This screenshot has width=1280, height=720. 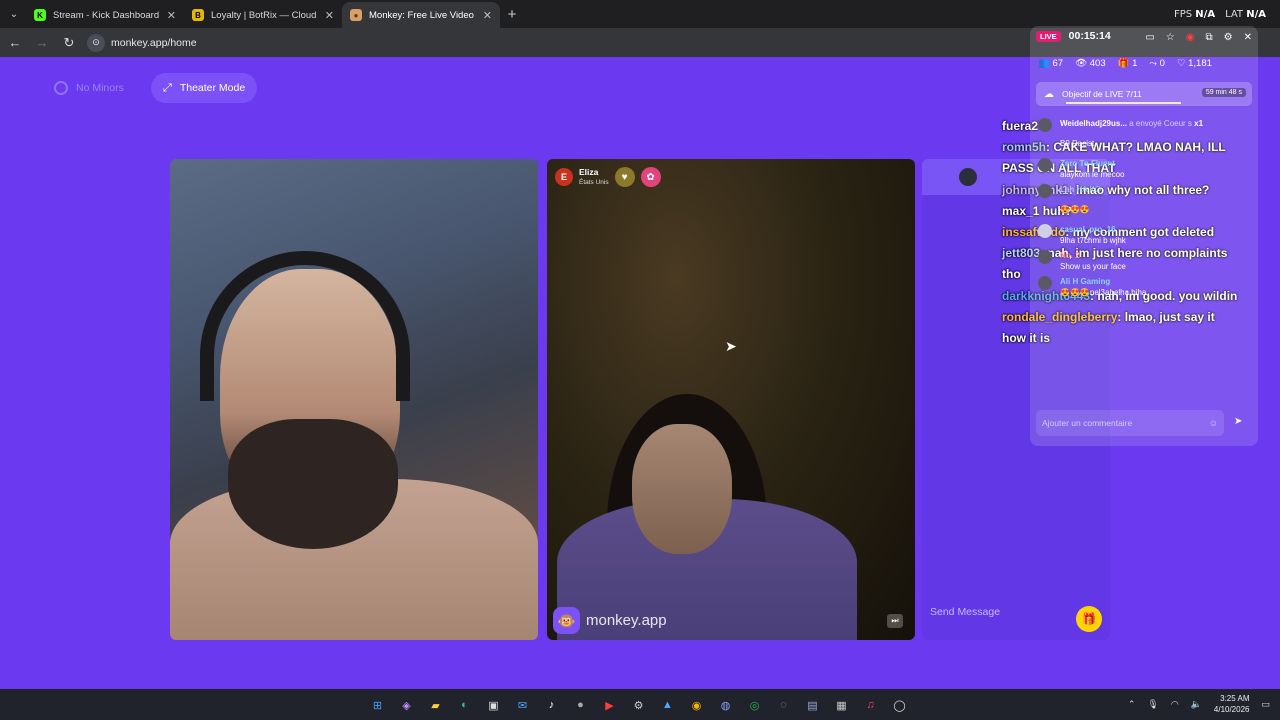 I want to click on teams-icon: ●, so click(x=580, y=705).